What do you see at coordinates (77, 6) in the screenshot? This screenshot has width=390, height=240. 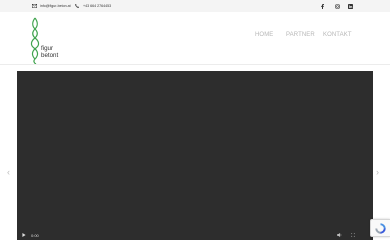 I see `phone-icon` at bounding box center [77, 6].